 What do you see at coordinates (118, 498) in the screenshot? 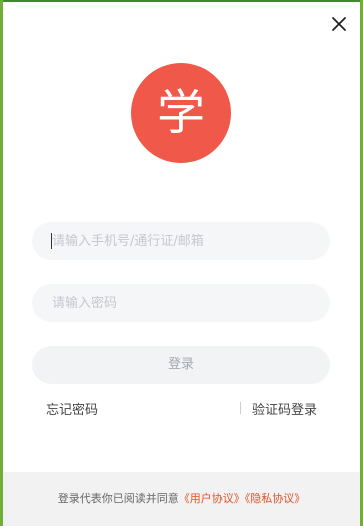
I see `agreement-prefix: 登录代表你已阅读并同意` at bounding box center [118, 498].